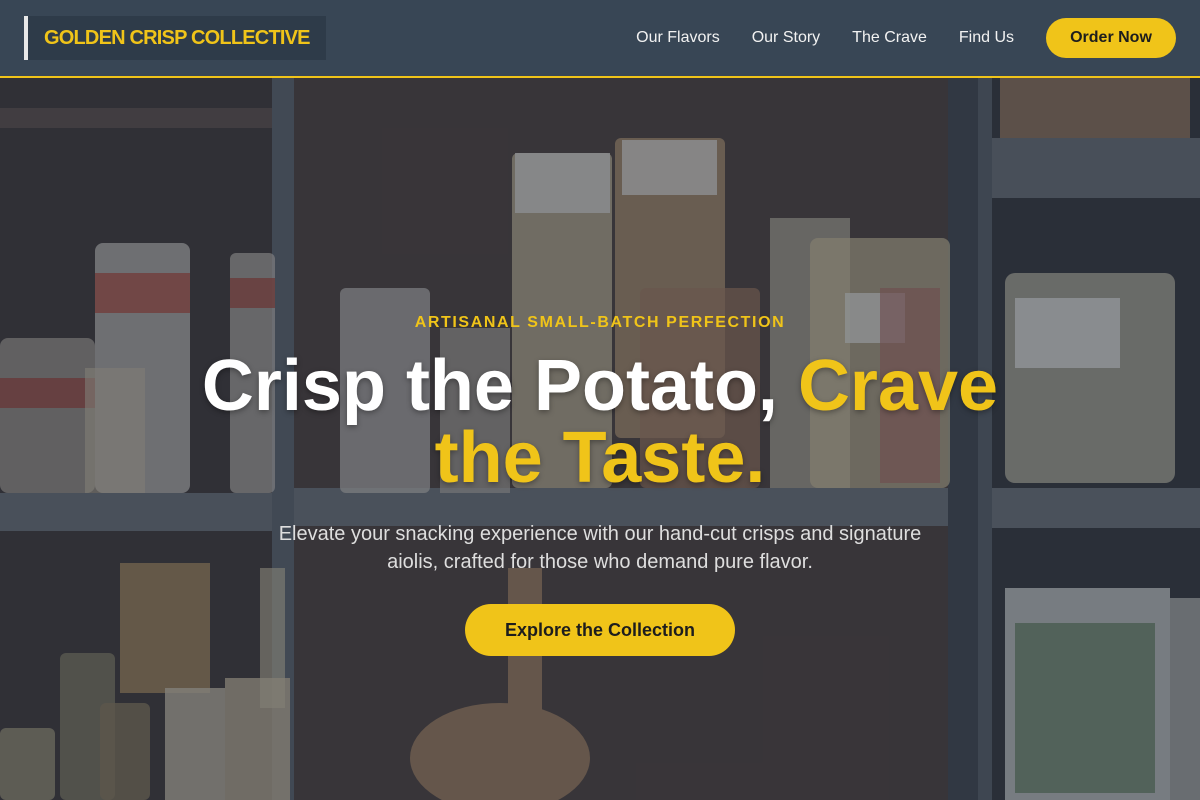 The width and height of the screenshot is (1200, 800). I want to click on explore-collection-button: Explore the Collection, so click(600, 630).